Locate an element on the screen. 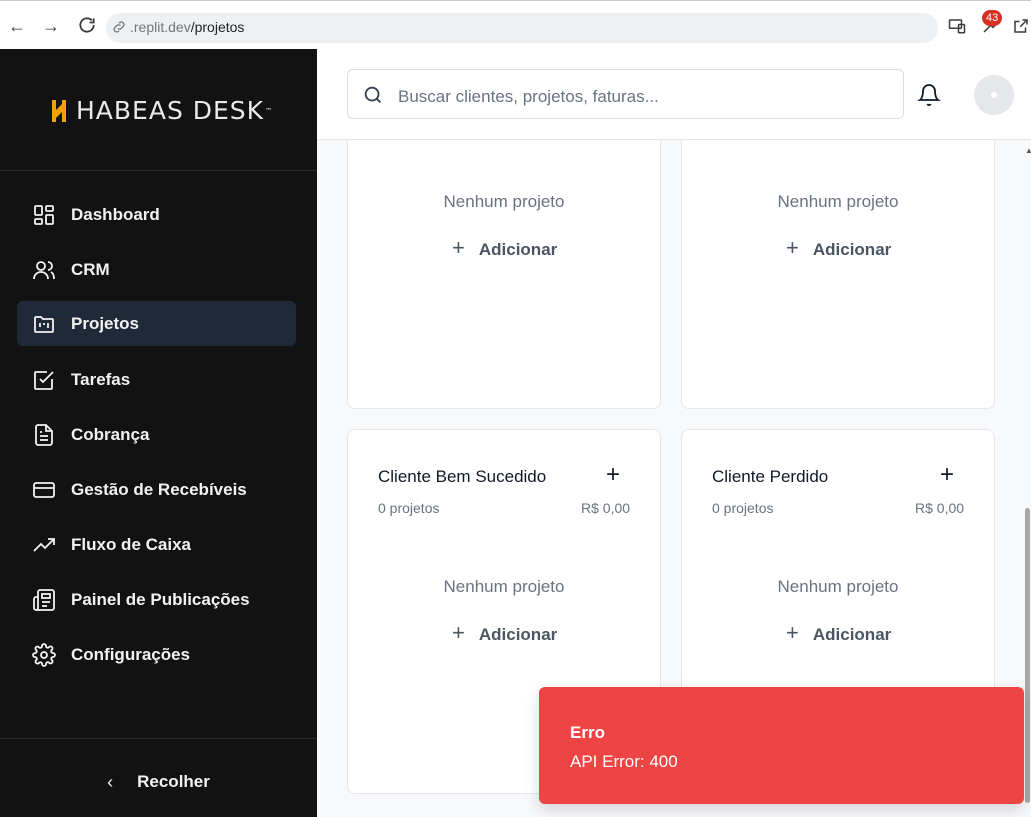  scroll-up-arrow: ▲ is located at coordinates (1028, 150).